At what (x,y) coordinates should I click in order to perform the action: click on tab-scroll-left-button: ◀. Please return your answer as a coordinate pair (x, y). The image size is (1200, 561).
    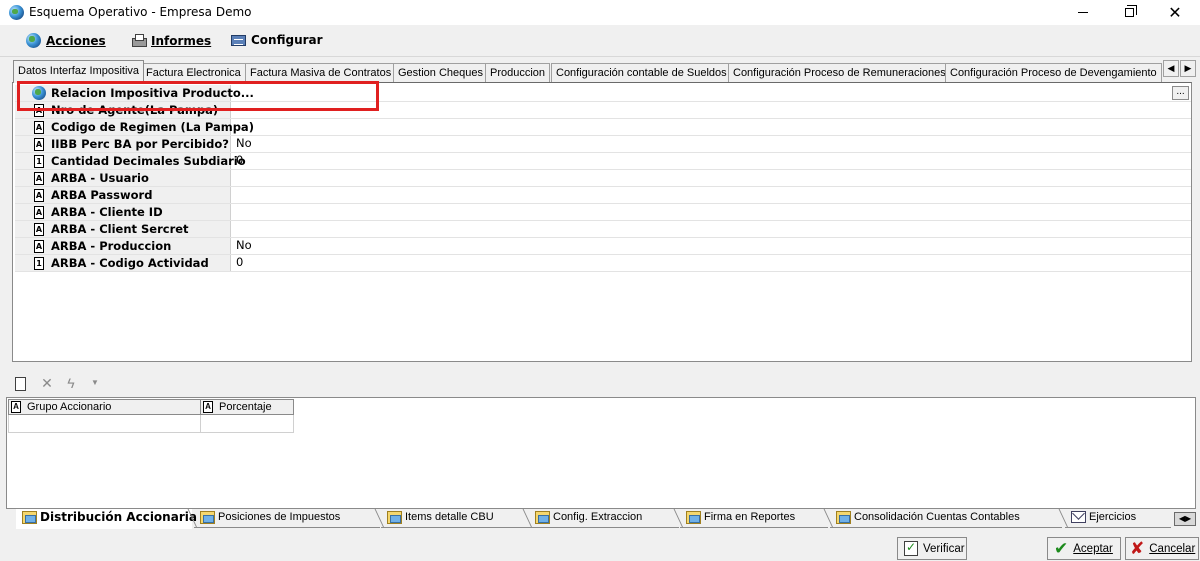
    Looking at the image, I should click on (1171, 68).